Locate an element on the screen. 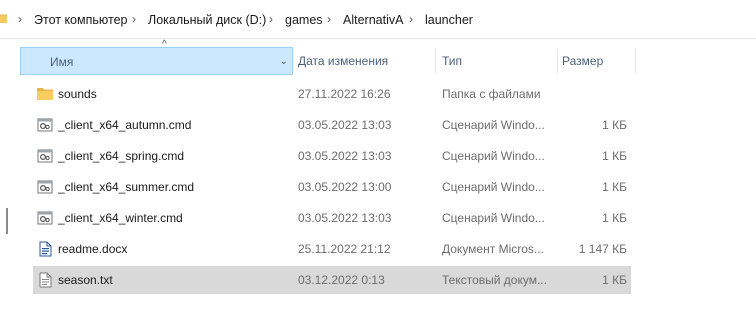  breadcrumb-this-pc: Этот компьютер is located at coordinates (80, 20).